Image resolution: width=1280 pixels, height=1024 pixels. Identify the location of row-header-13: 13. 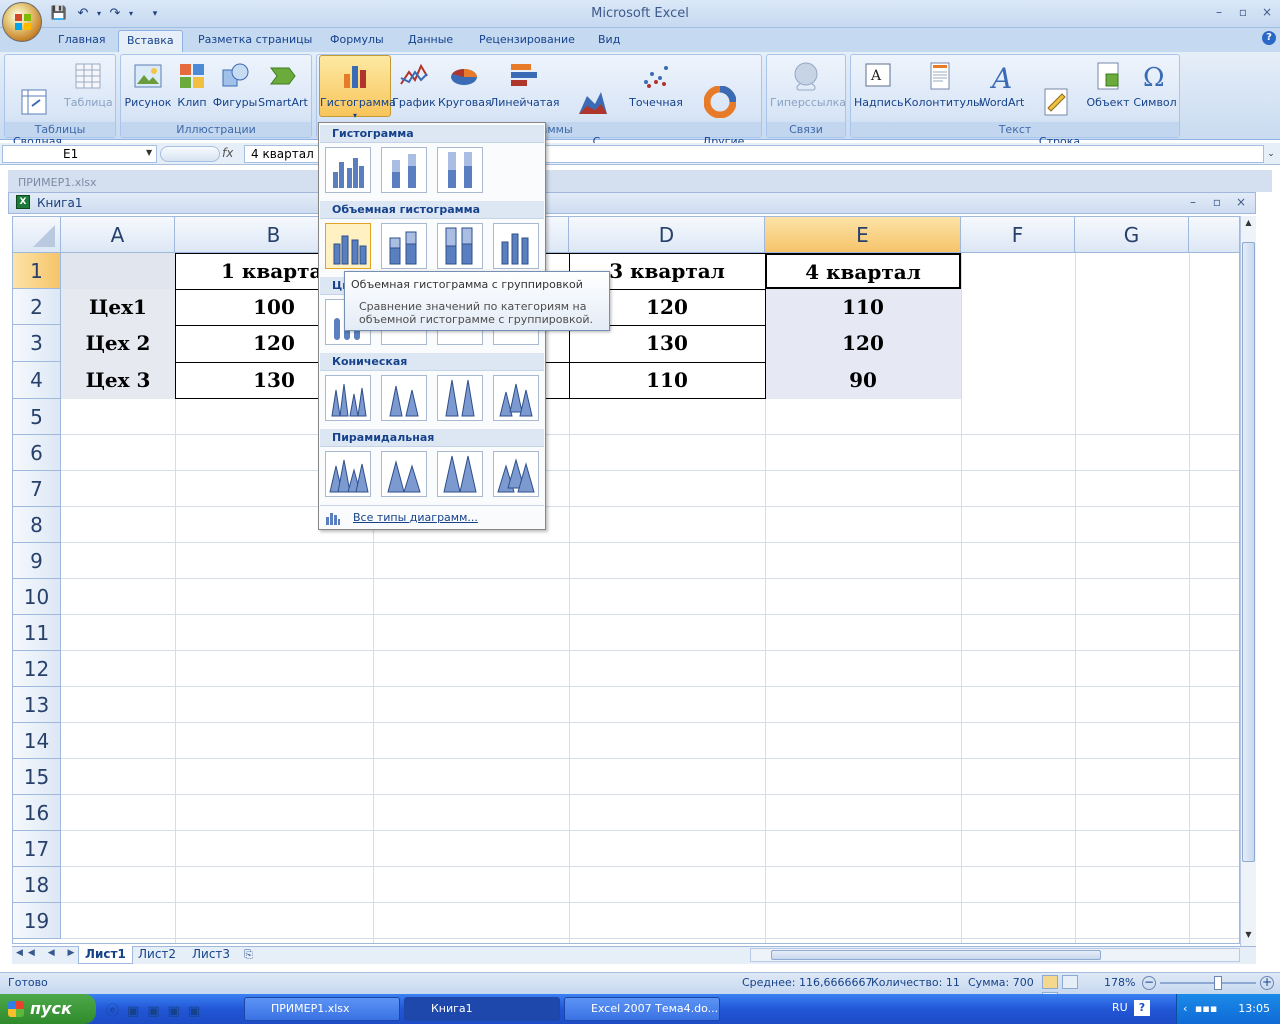
(37, 705).